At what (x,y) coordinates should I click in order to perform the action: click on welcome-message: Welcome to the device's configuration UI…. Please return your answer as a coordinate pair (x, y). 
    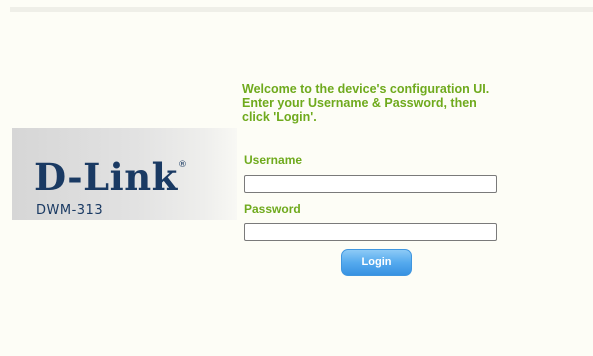
    Looking at the image, I should click on (402, 103).